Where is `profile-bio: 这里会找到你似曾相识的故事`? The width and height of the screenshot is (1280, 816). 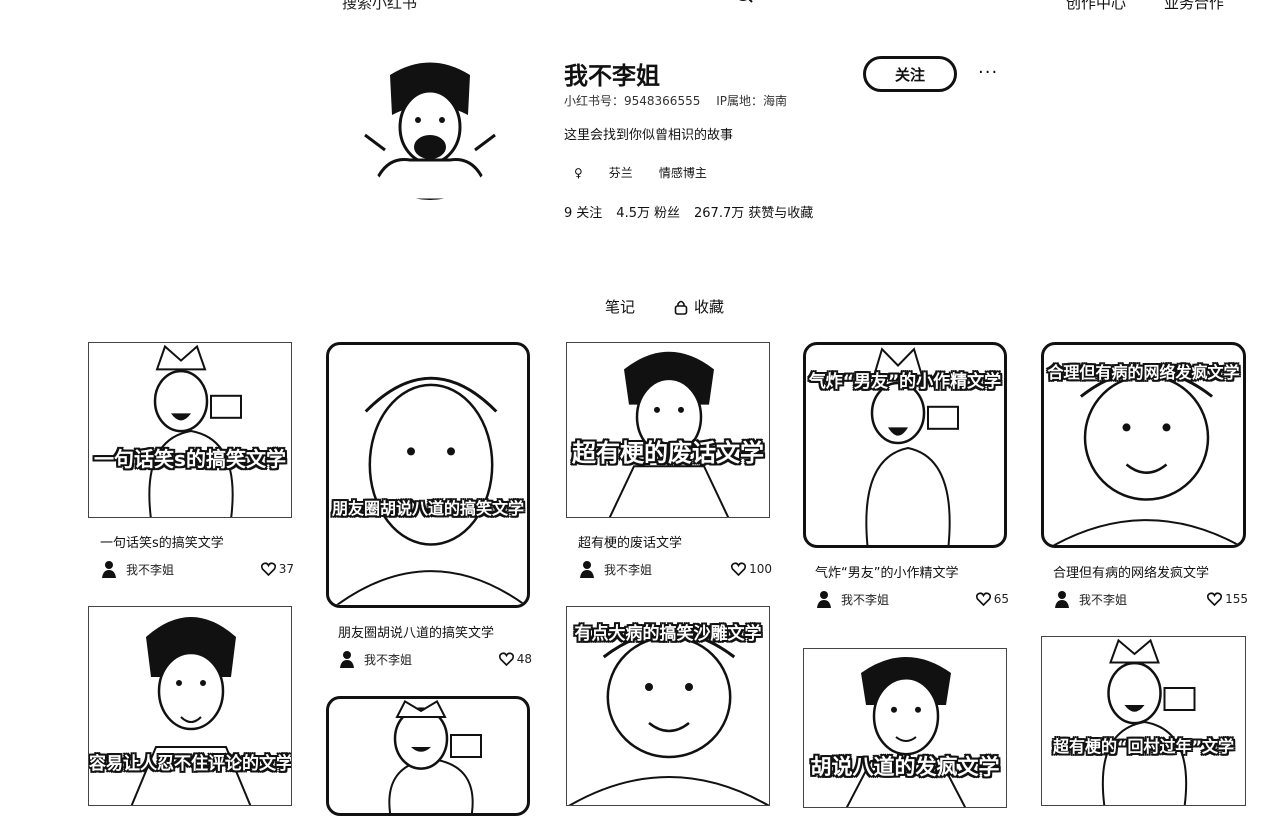 profile-bio: 这里会找到你似曾相识的故事 is located at coordinates (649, 135).